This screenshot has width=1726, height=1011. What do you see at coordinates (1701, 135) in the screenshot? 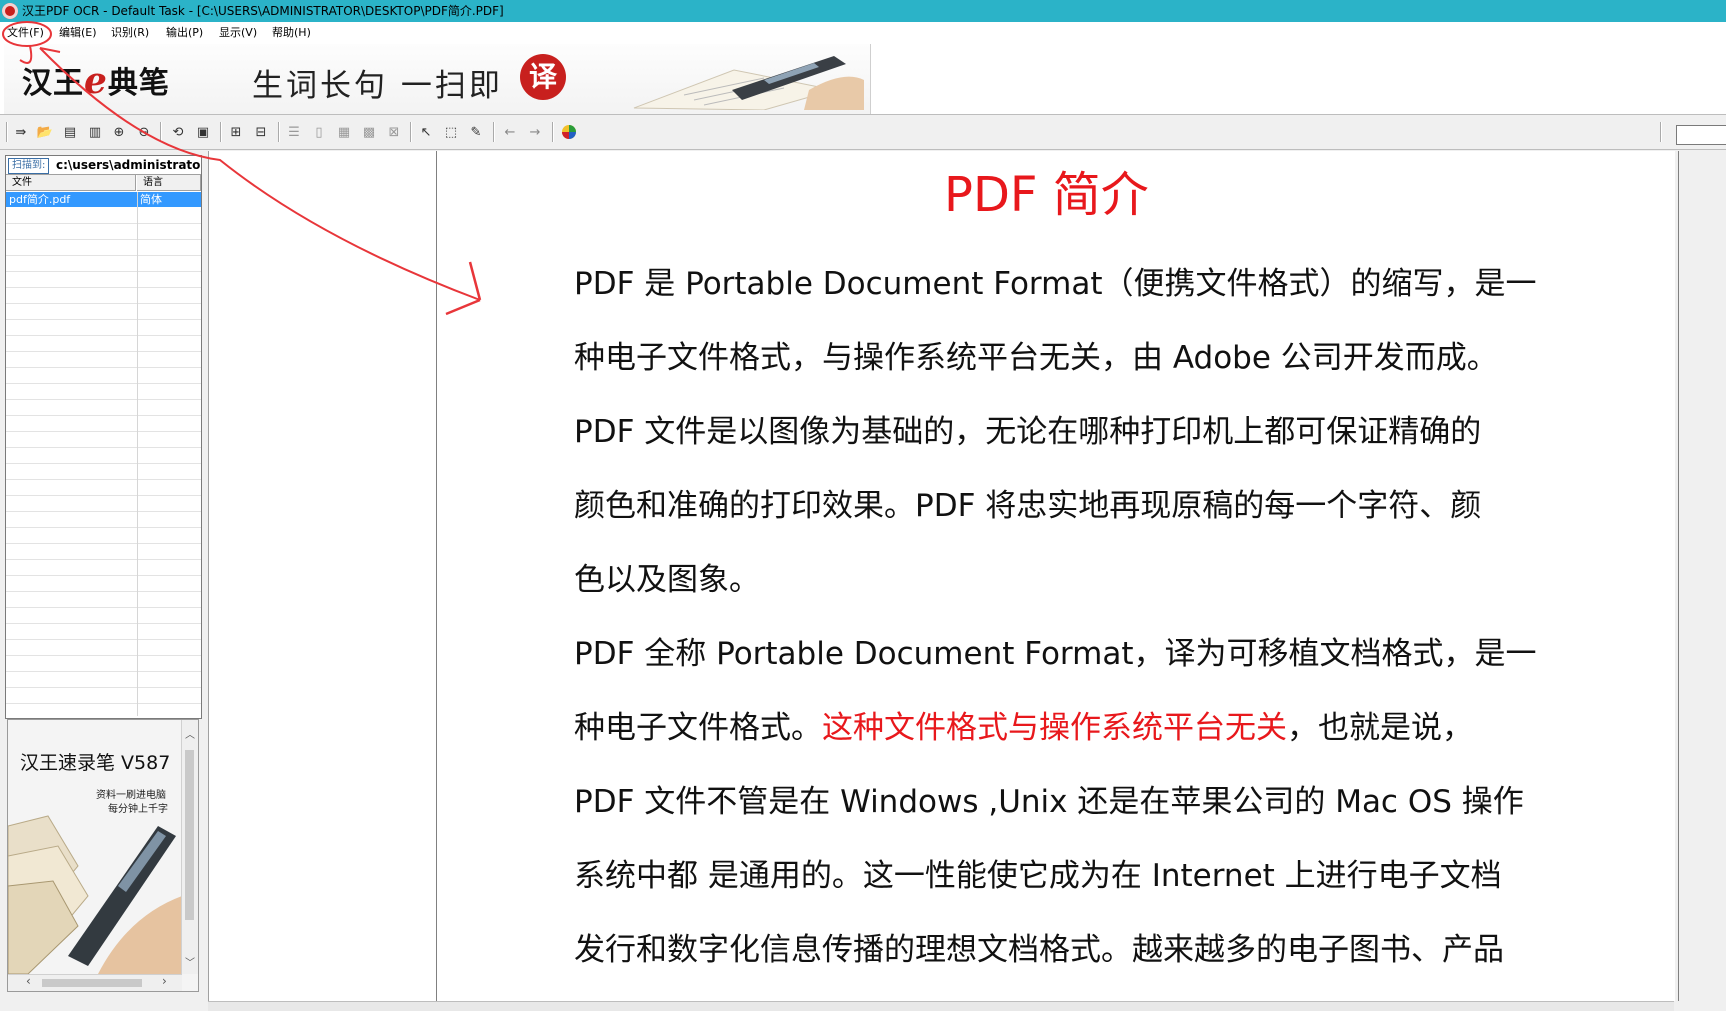
I see `zoom-combo` at bounding box center [1701, 135].